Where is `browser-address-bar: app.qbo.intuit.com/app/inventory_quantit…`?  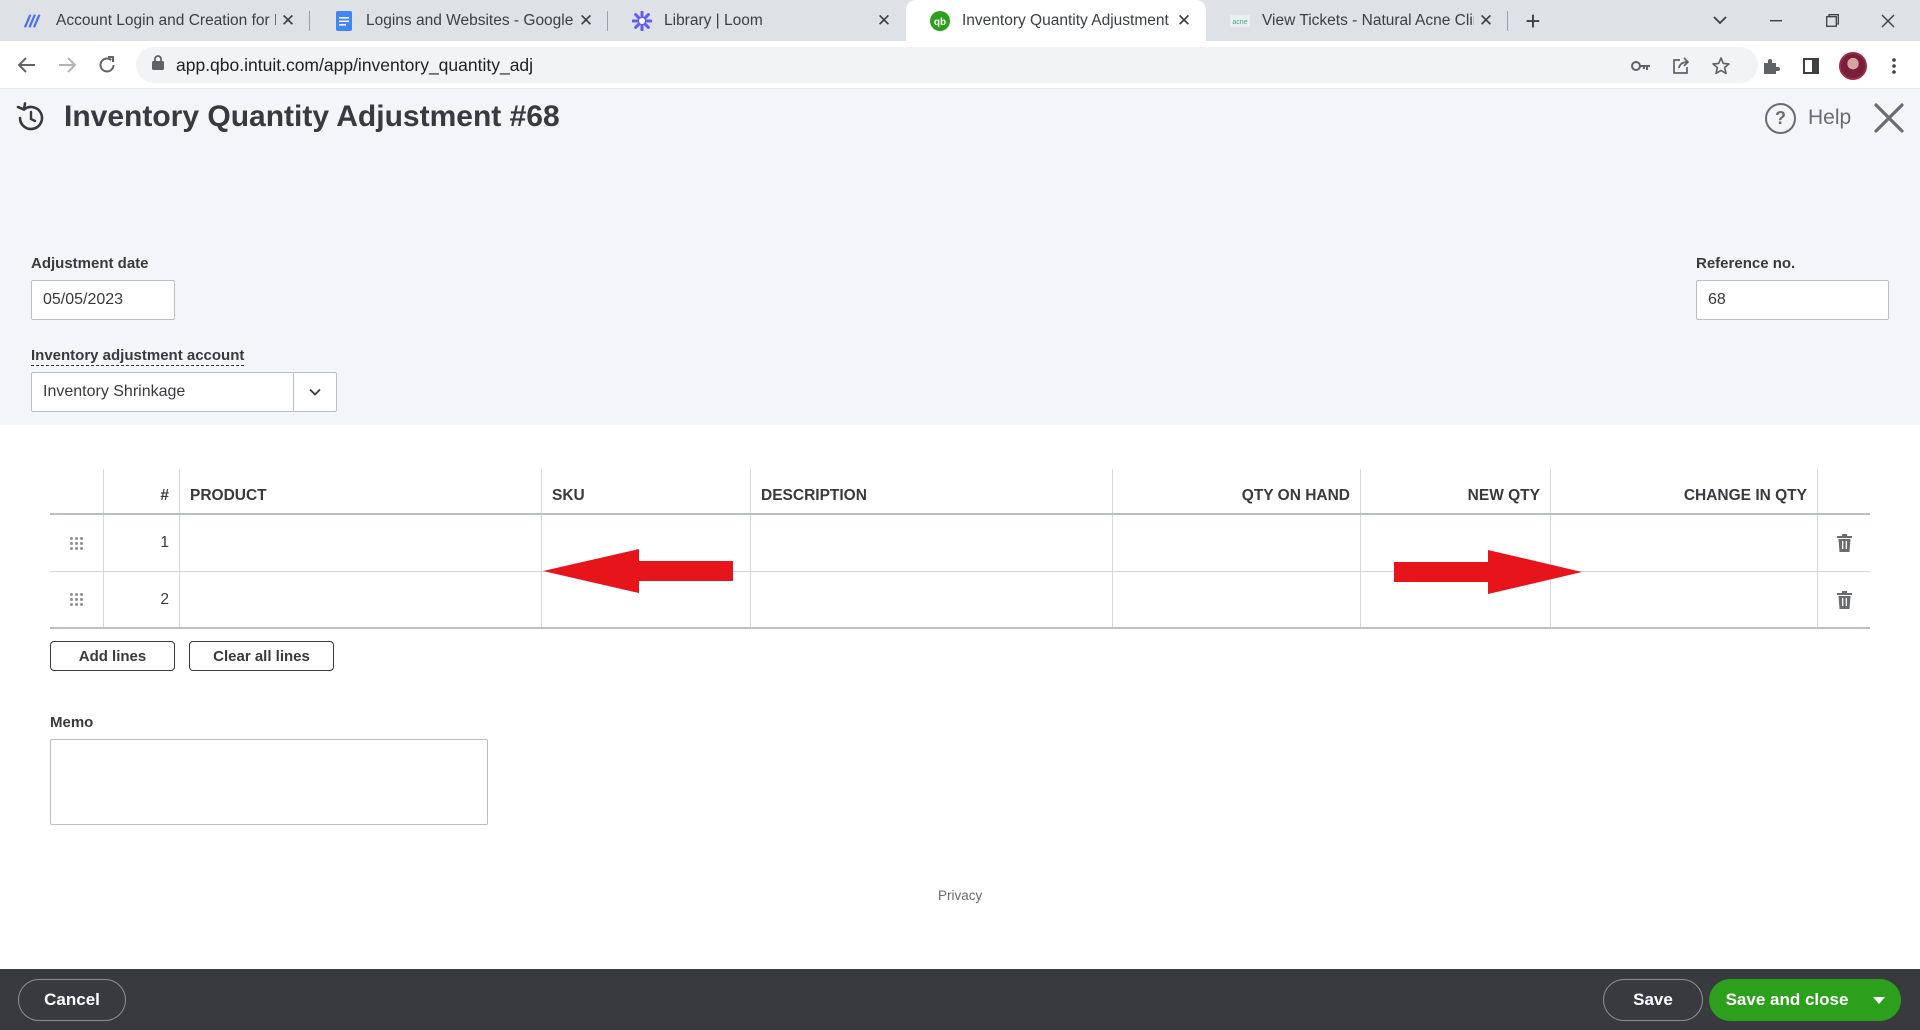
browser-address-bar: app.qbo.intuit.com/app/inventory_quantit… is located at coordinates (960, 65).